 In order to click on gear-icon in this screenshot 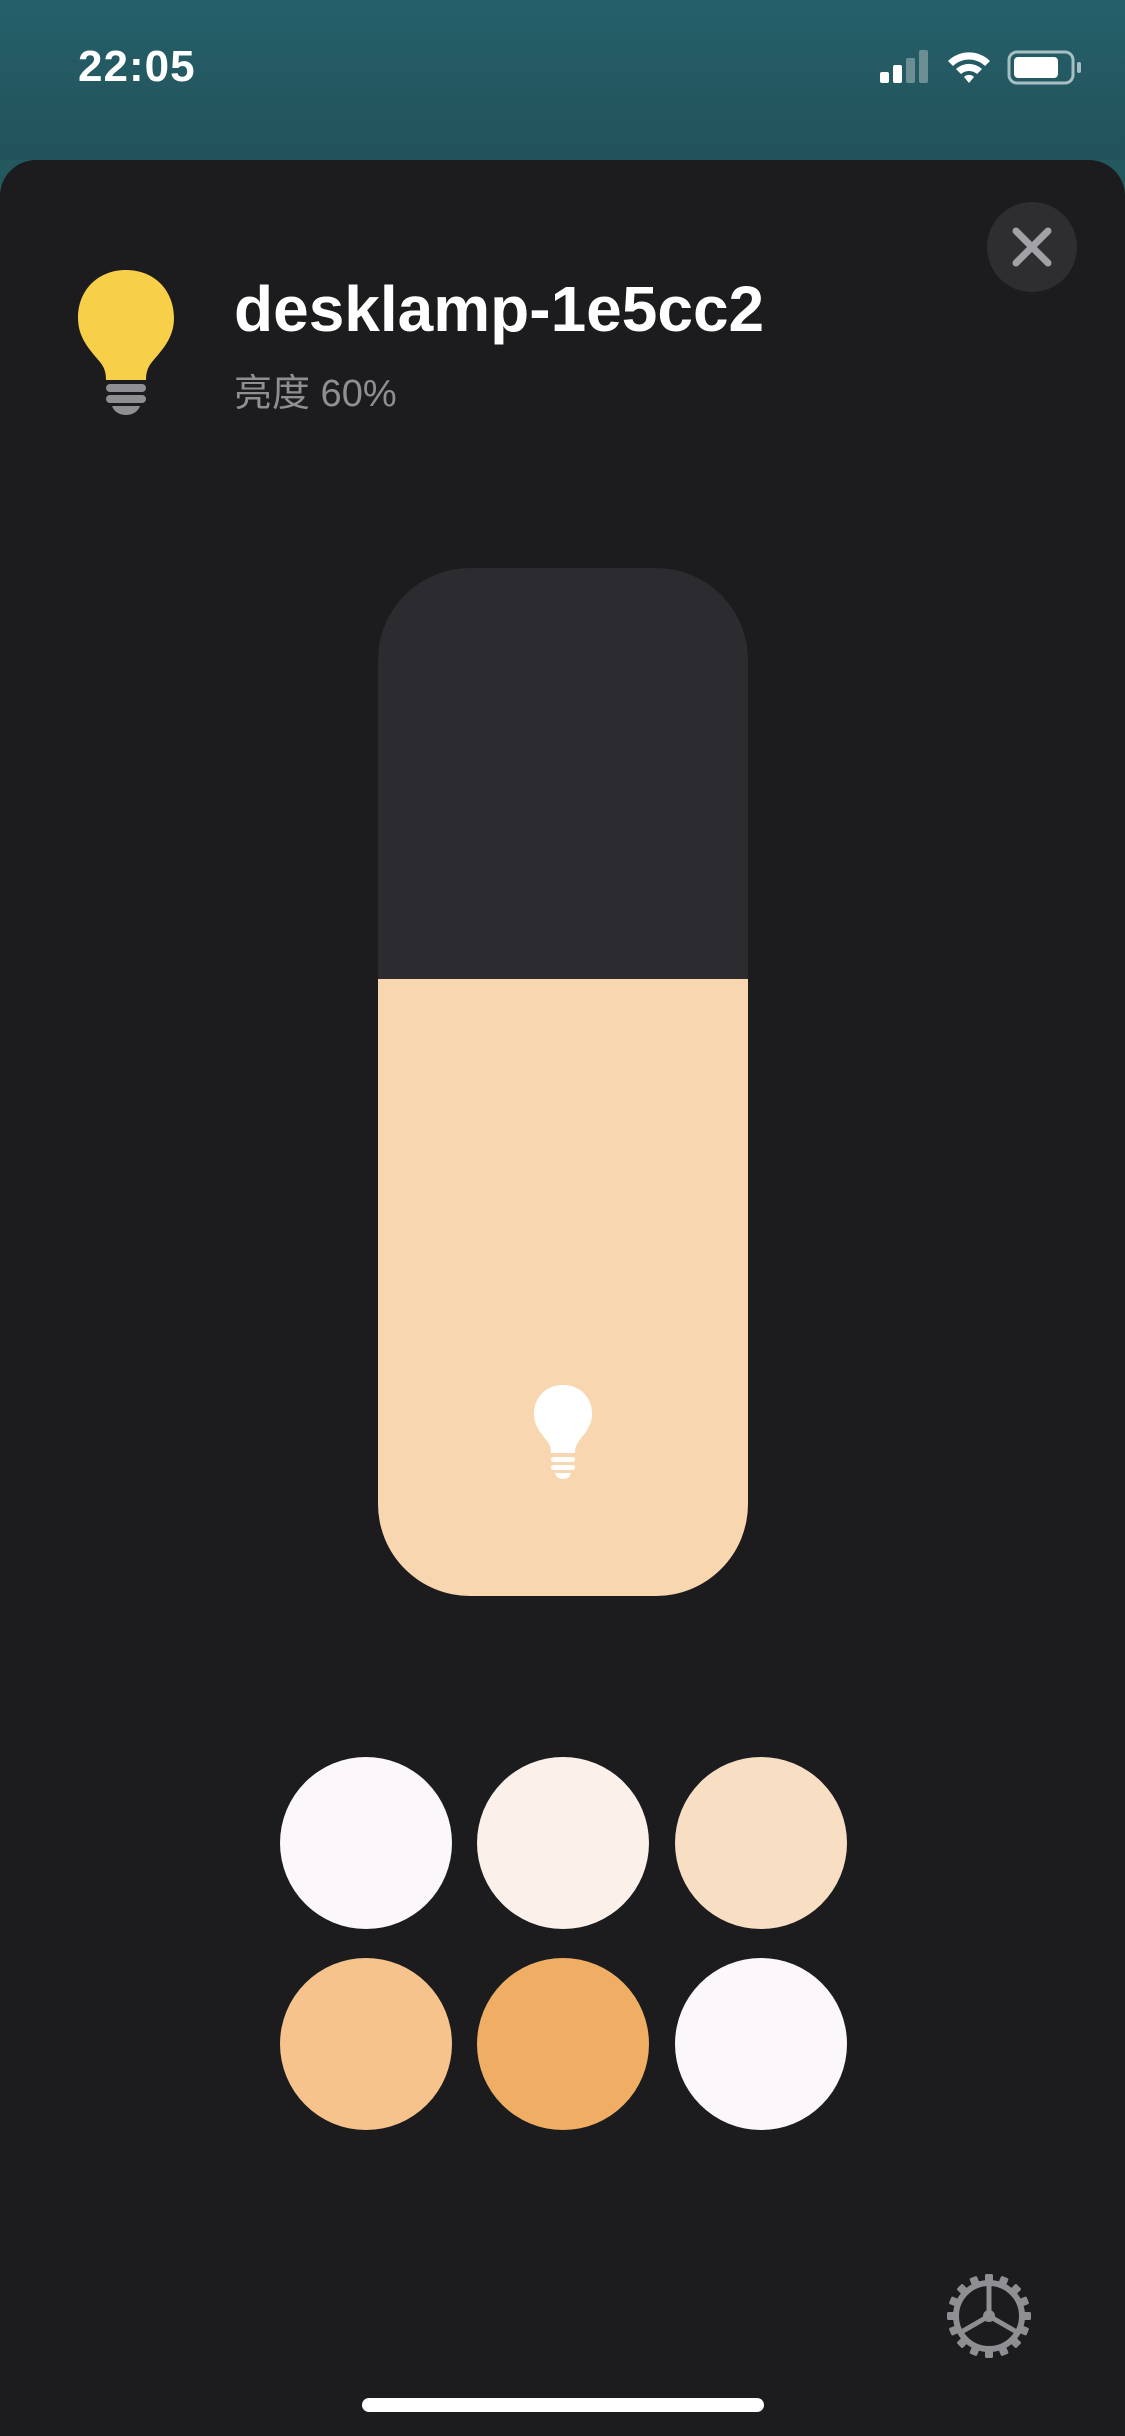, I will do `click(989, 2316)`.